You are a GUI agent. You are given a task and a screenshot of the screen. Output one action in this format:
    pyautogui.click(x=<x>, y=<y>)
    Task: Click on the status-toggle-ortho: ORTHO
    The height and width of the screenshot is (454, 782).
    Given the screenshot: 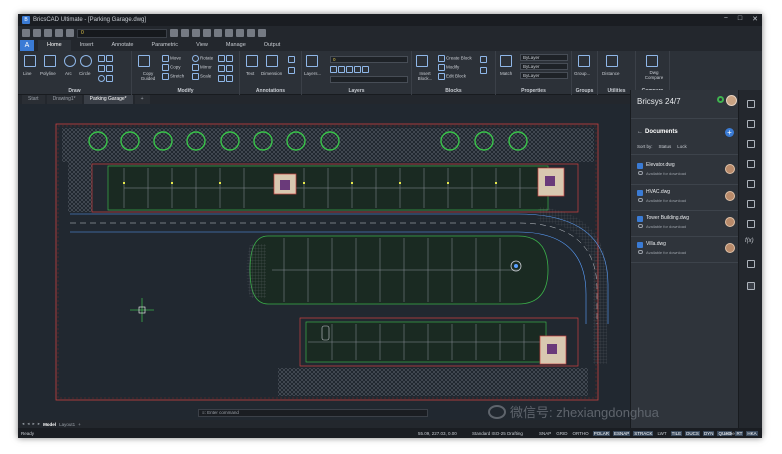 What is the action you would take?
    pyautogui.click(x=581, y=433)
    